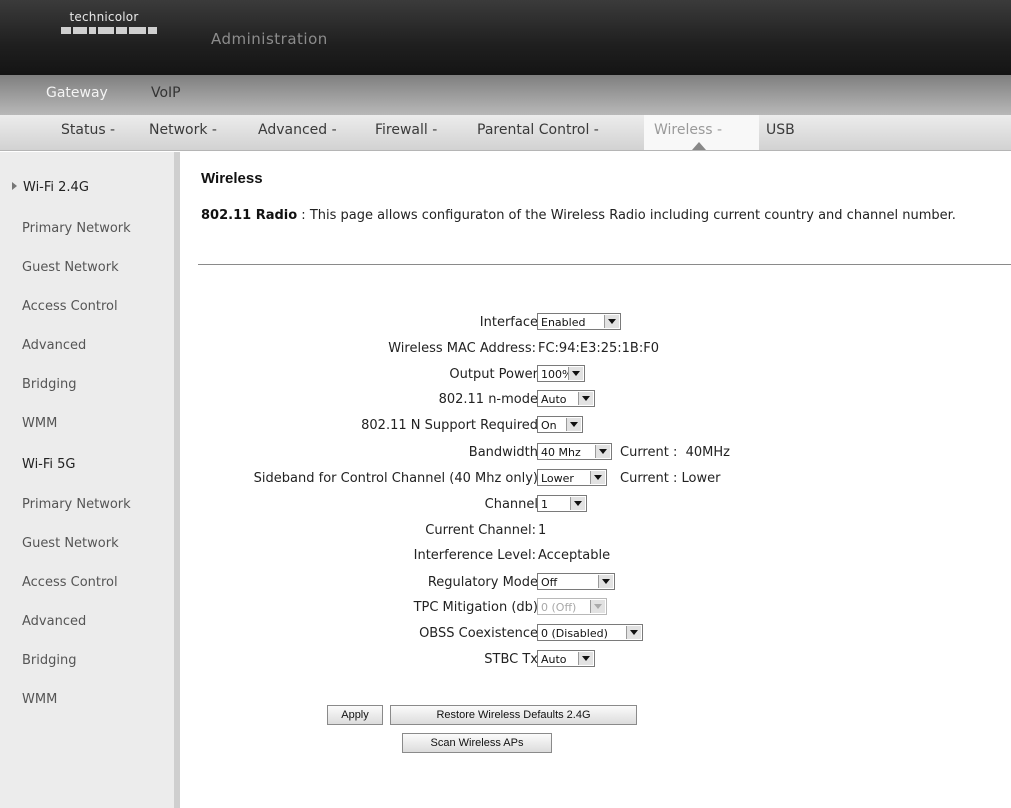 This screenshot has height=808, width=1011. I want to click on interference-level-value: Acceptable, so click(574, 555).